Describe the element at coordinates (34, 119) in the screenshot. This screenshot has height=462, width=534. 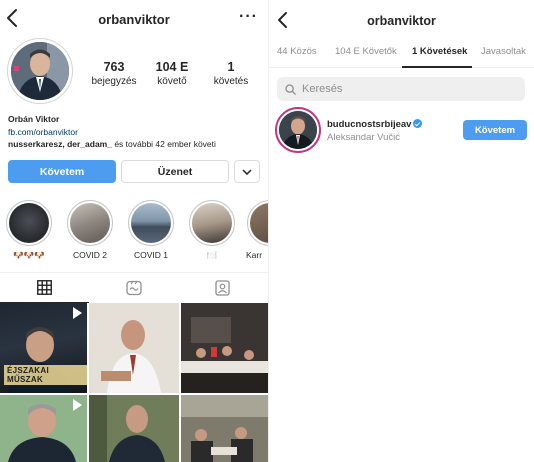
I see `profile-full-name: Orbán Viktor` at that location.